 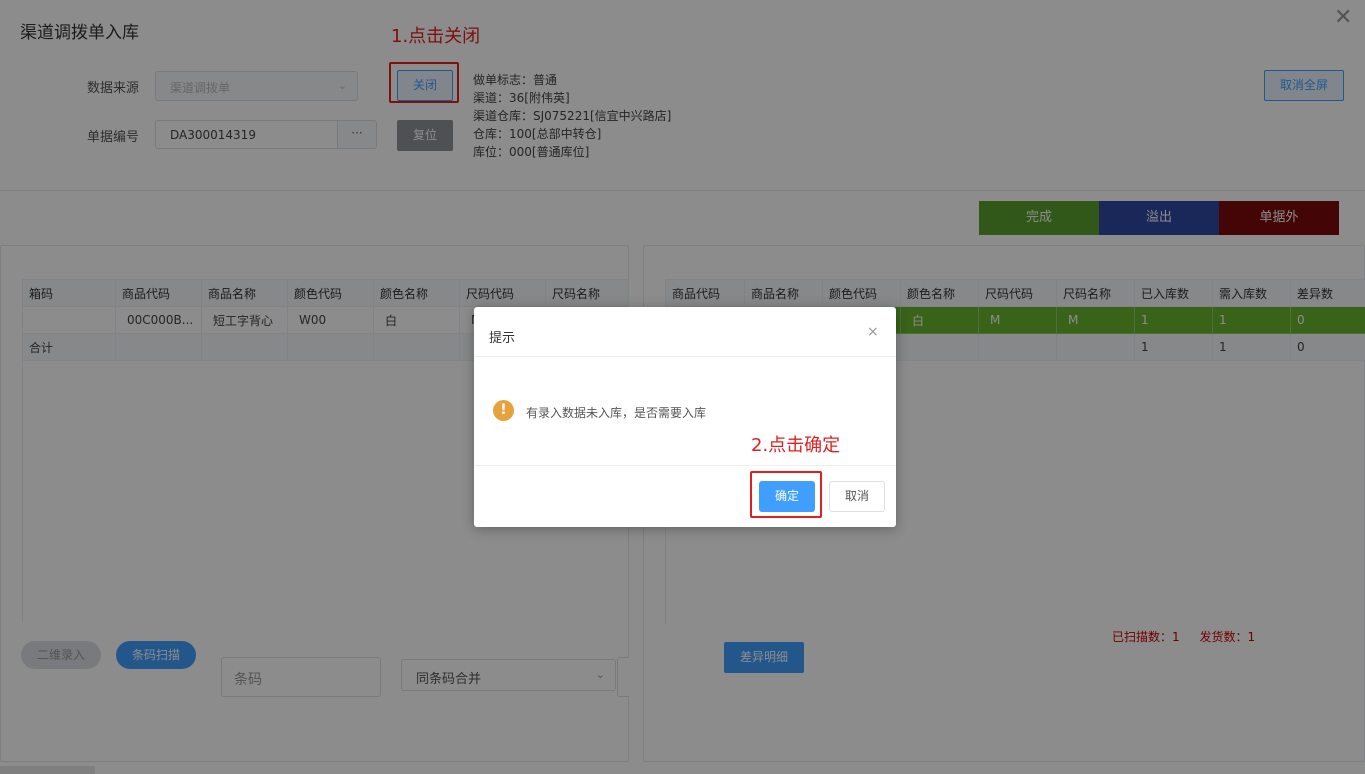 I want to click on dialog-close-icon: ×, so click(x=873, y=332).